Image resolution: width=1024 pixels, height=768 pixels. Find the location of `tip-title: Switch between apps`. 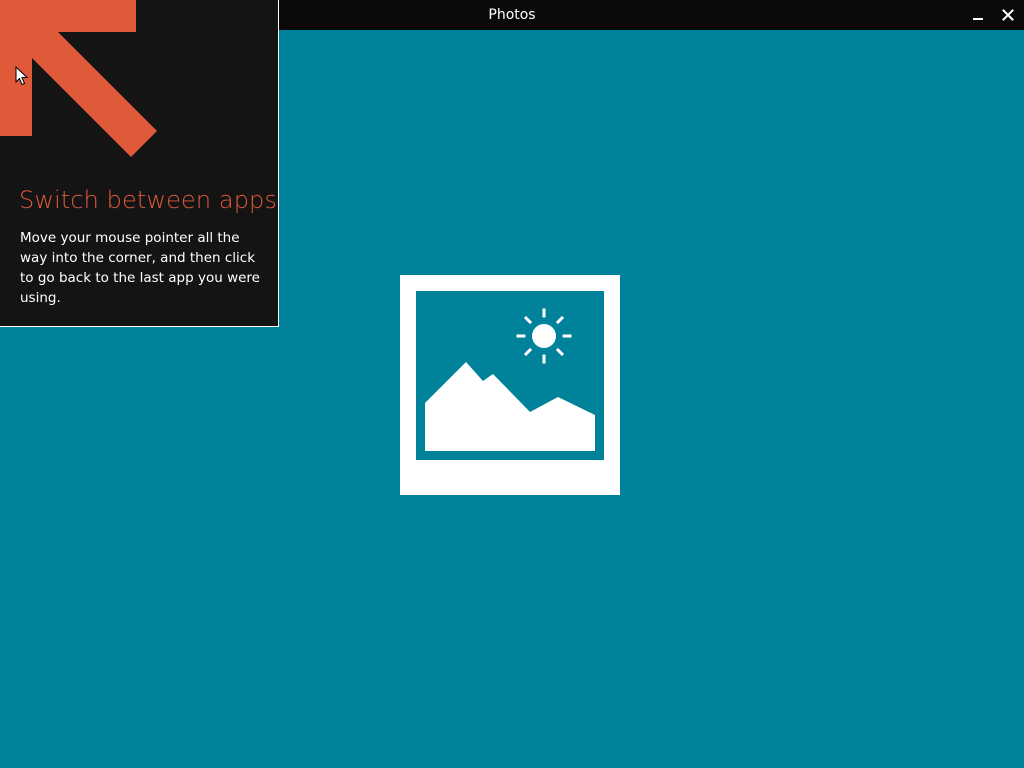

tip-title: Switch between apps is located at coordinates (148, 200).